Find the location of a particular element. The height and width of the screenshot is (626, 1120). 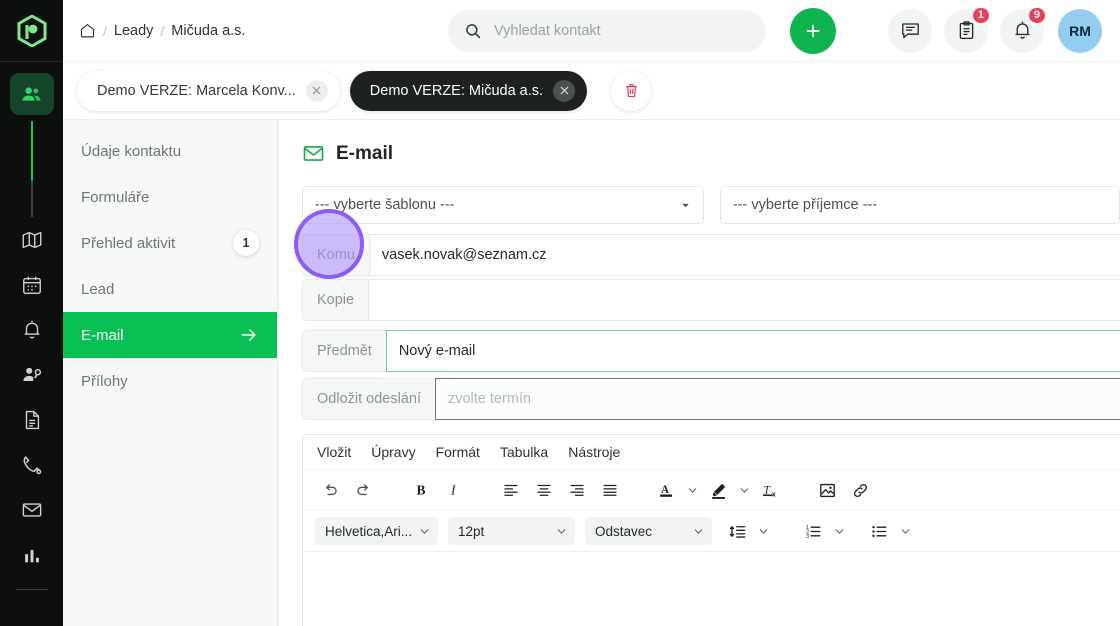

undo-icon is located at coordinates (330, 490).